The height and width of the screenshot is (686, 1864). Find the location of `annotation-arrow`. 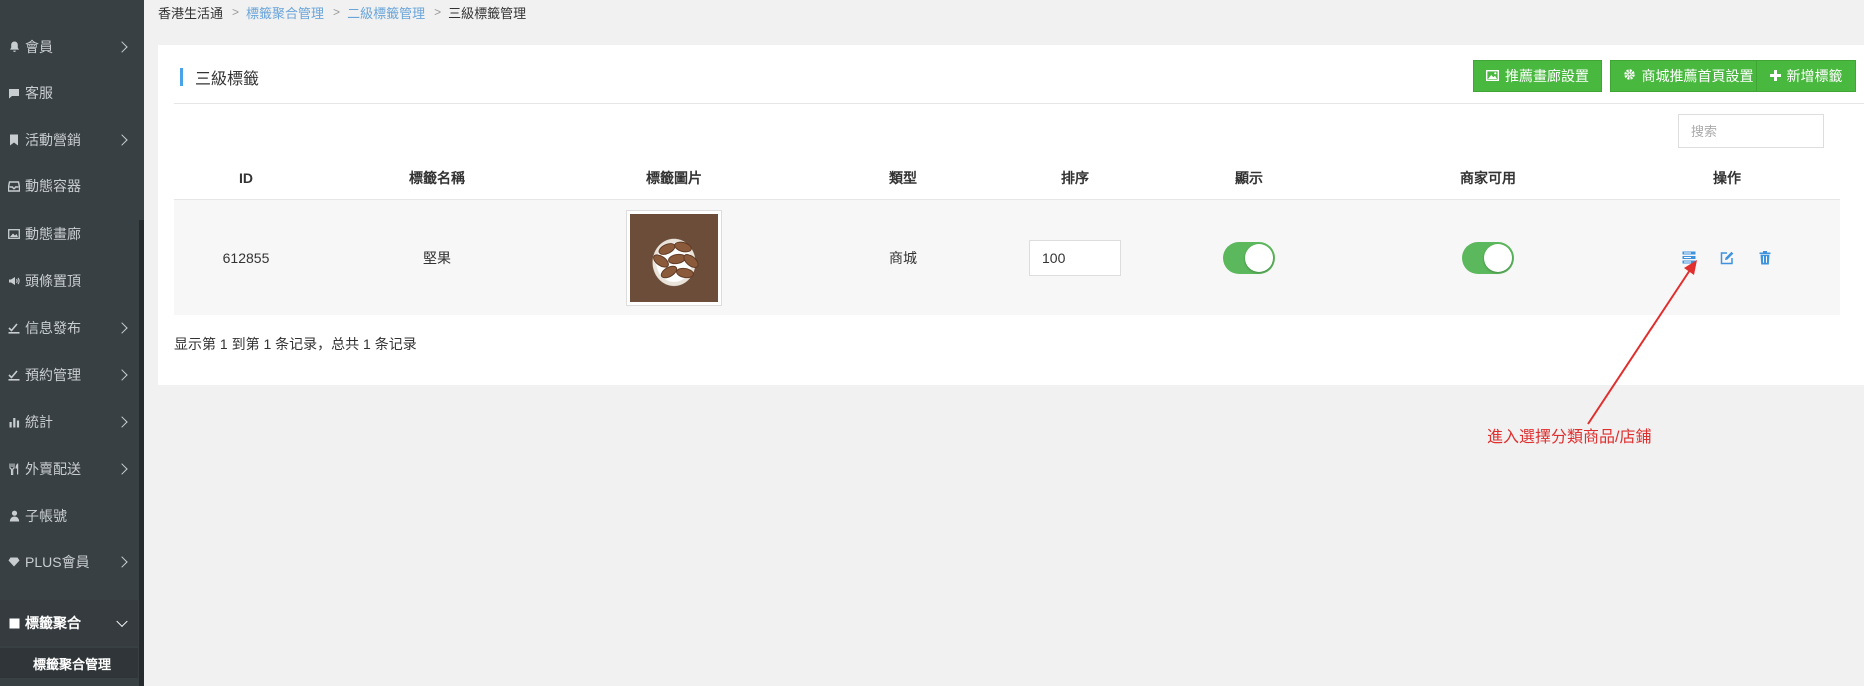

annotation-arrow is located at coordinates (1642, 342).